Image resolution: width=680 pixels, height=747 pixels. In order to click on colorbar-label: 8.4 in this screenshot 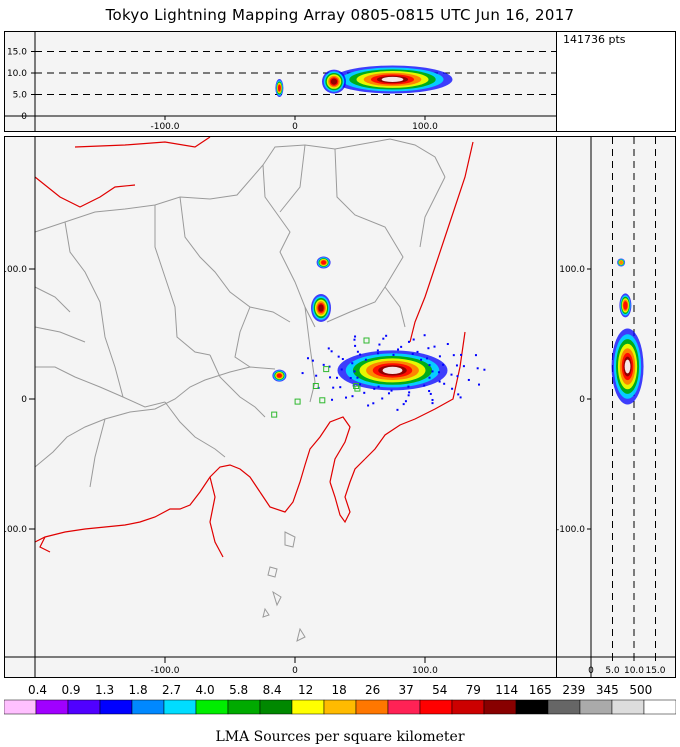, I will do `click(272, 690)`.